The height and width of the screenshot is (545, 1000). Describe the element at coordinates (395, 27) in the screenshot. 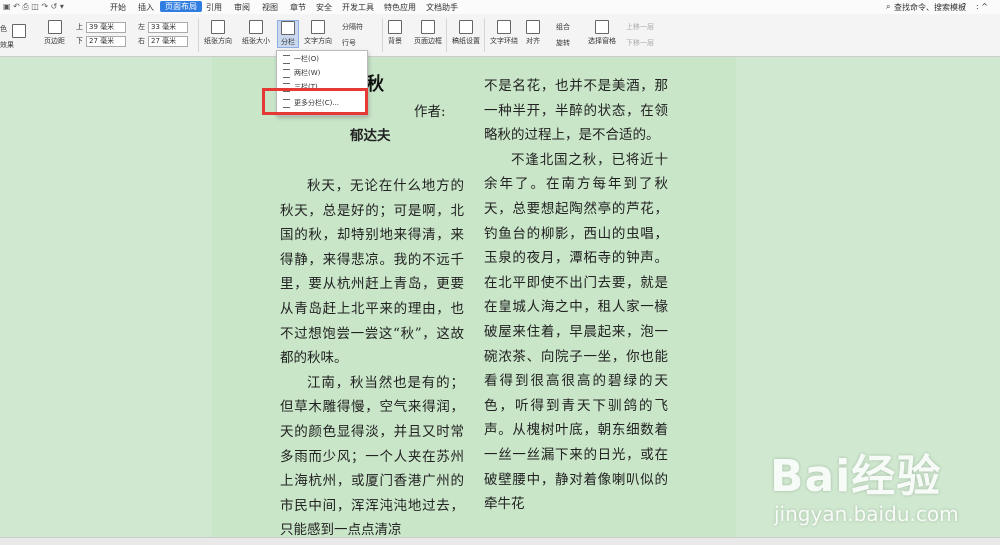

I see `background-icon` at that location.